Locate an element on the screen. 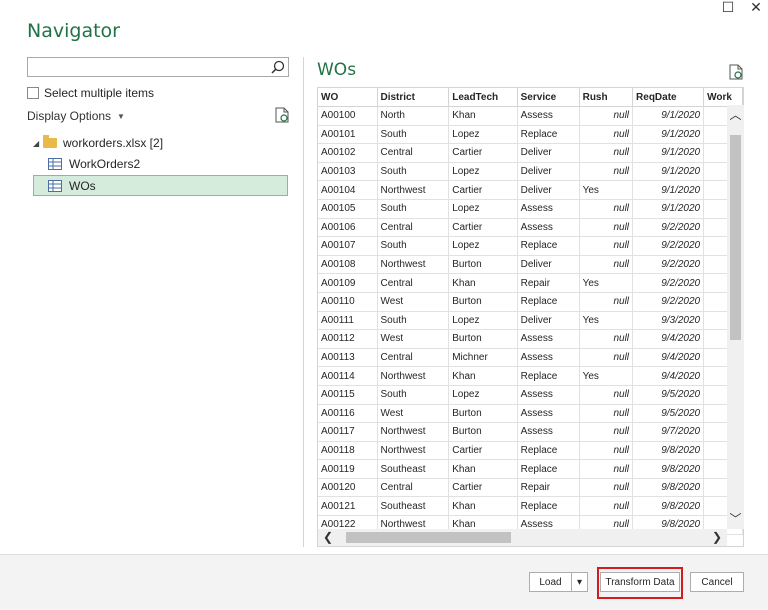 The width and height of the screenshot is (768, 610). column-header: District is located at coordinates (413, 97).